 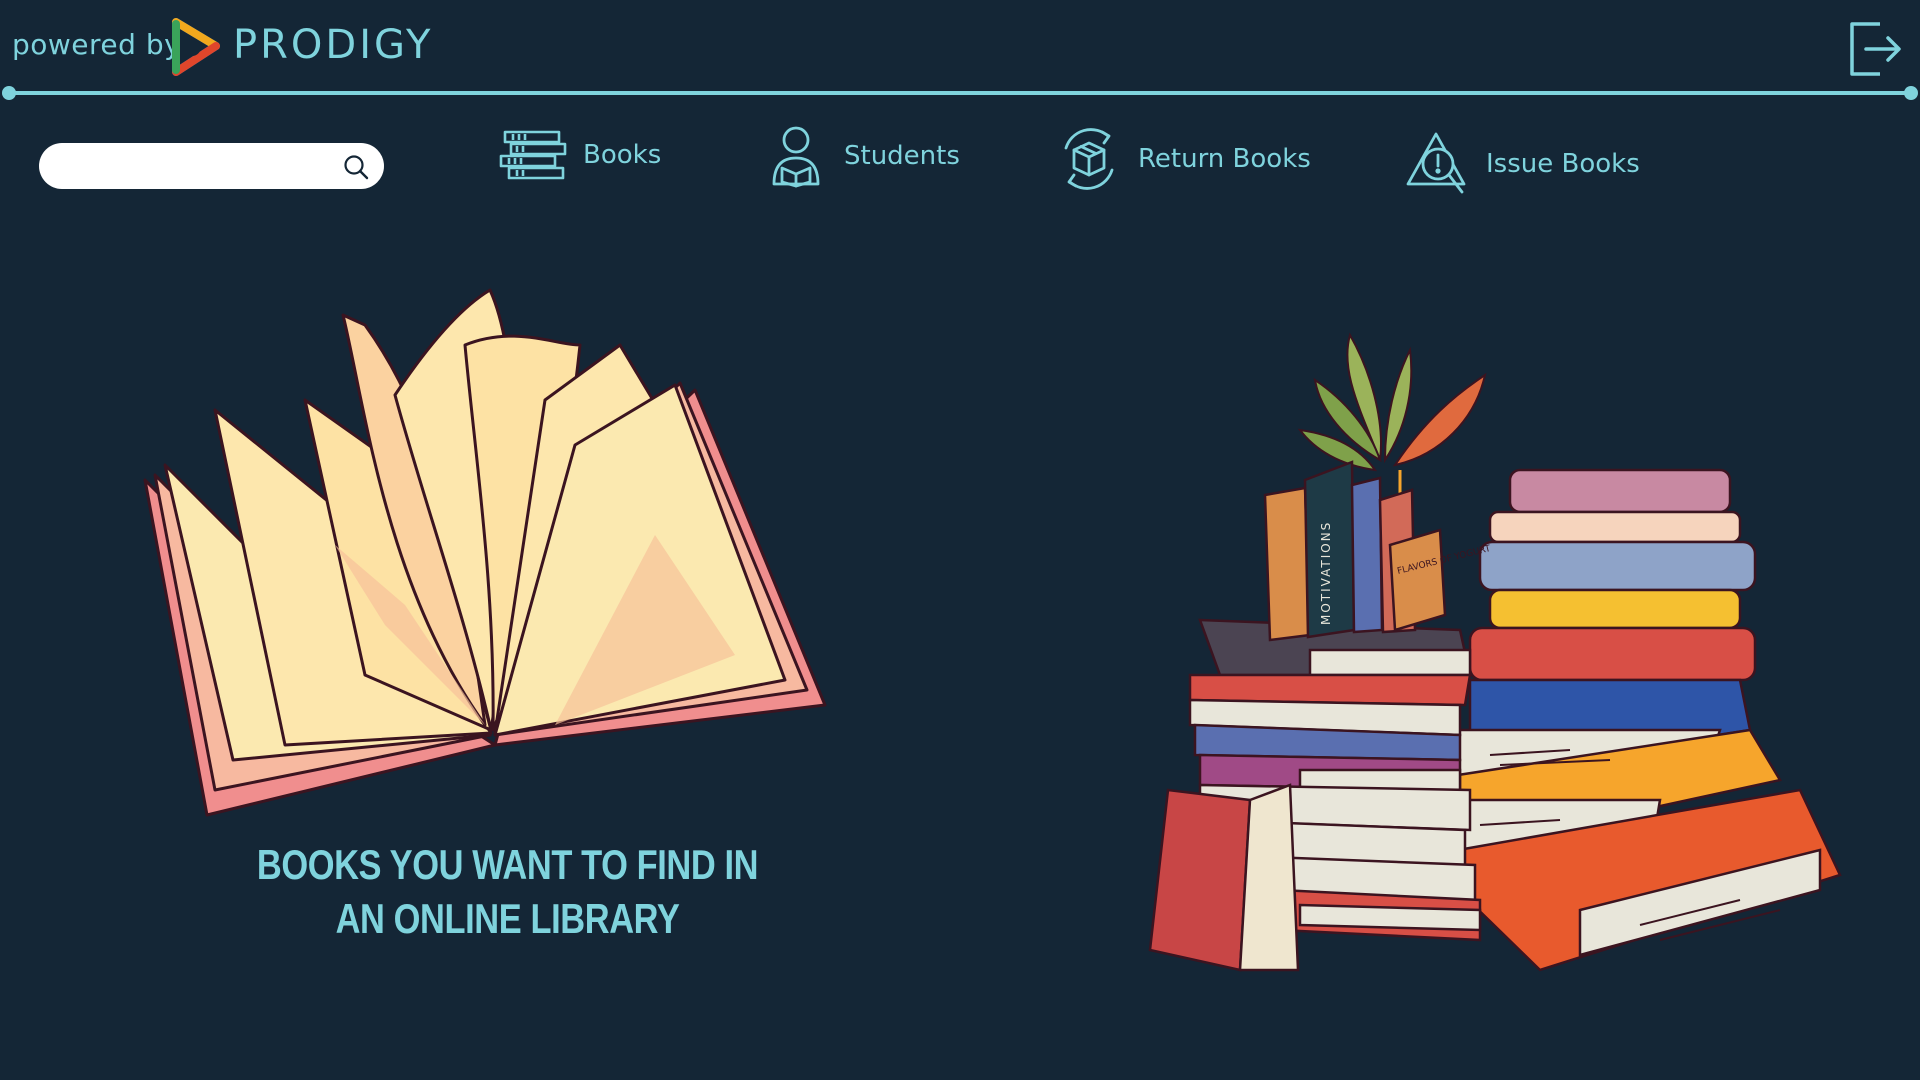 What do you see at coordinates (533, 155) in the screenshot?
I see `books-stack-icon` at bounding box center [533, 155].